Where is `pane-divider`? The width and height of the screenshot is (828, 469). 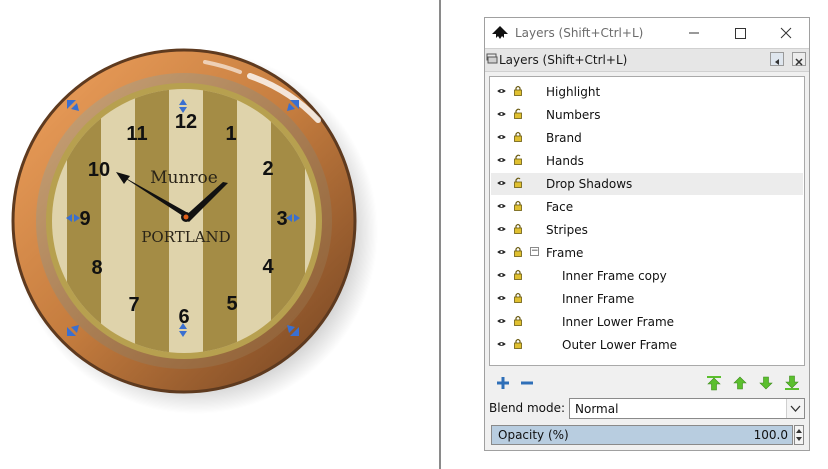 pane-divider is located at coordinates (440, 234).